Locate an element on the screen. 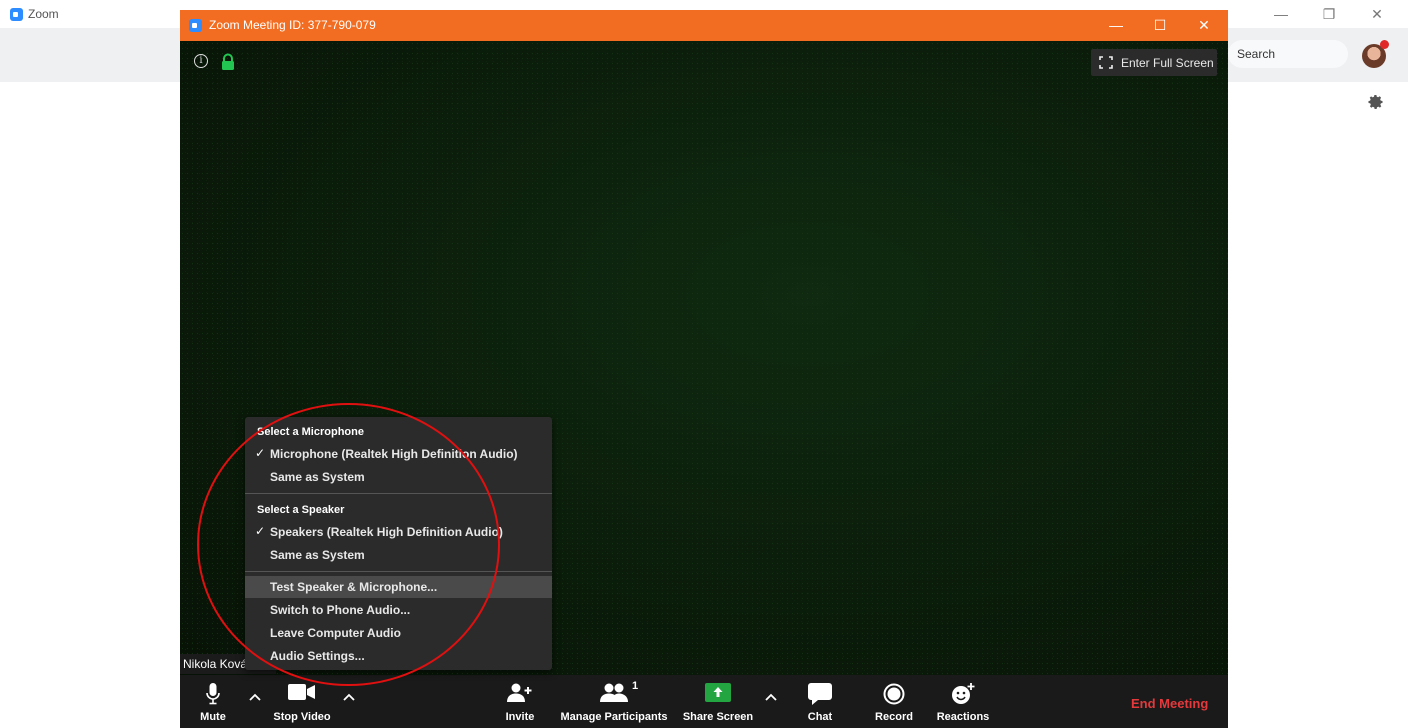 The height and width of the screenshot is (728, 1408). menu-item-label: Speakers (Realtek High Definition Audio) is located at coordinates (386, 532).